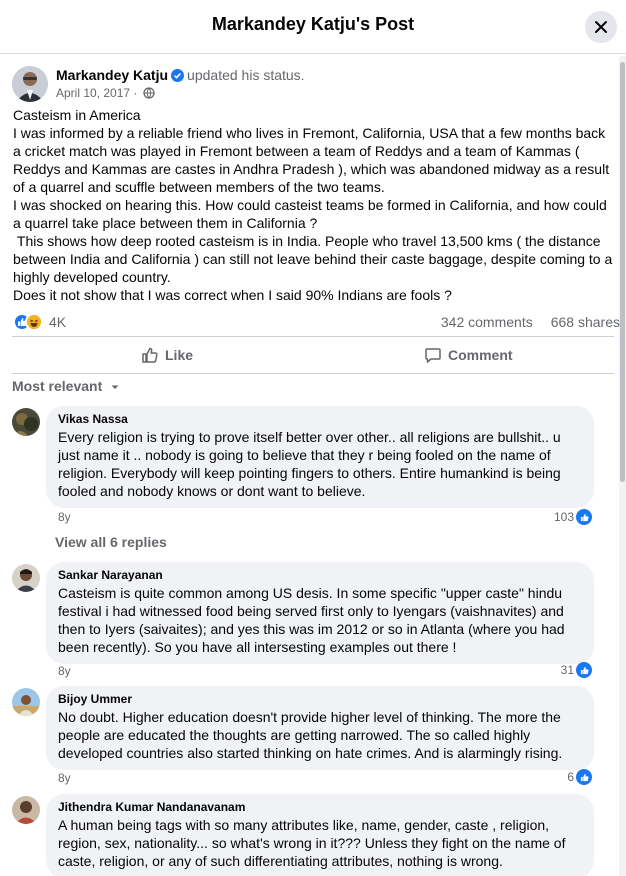  I want to click on comment-likes: 103, so click(573, 517).